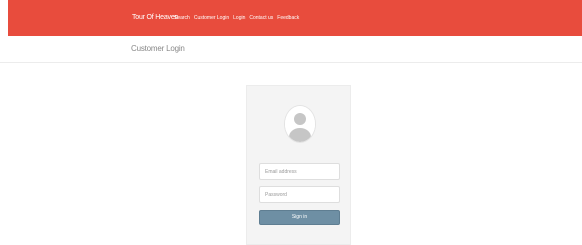  What do you see at coordinates (291, 49) in the screenshot?
I see `page-header: Customer Login` at bounding box center [291, 49].